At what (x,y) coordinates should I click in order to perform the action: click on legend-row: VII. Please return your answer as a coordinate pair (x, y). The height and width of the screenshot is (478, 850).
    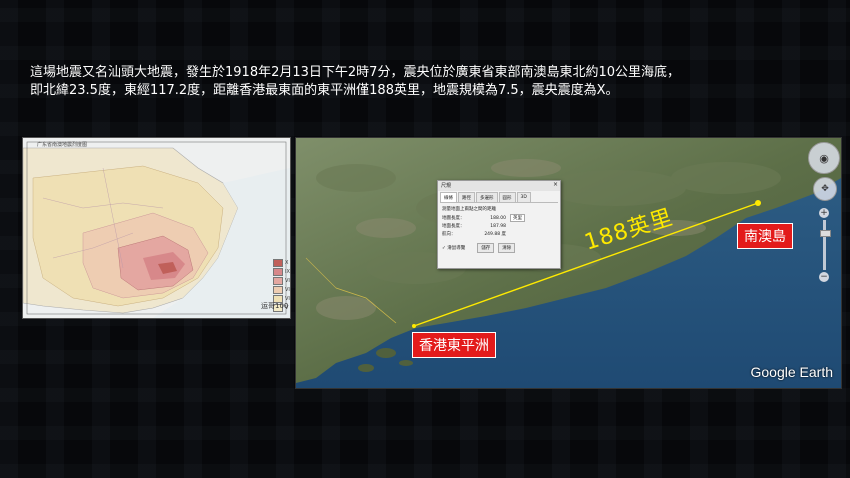
    Looking at the image, I should click on (282, 289).